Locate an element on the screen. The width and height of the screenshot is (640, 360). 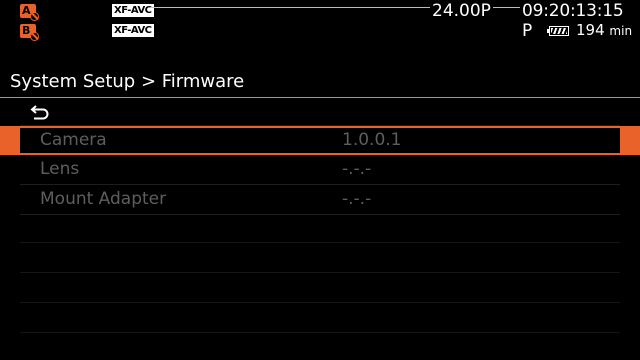
list-item-camera: Camera 1.0.0.1 is located at coordinates (320, 140).